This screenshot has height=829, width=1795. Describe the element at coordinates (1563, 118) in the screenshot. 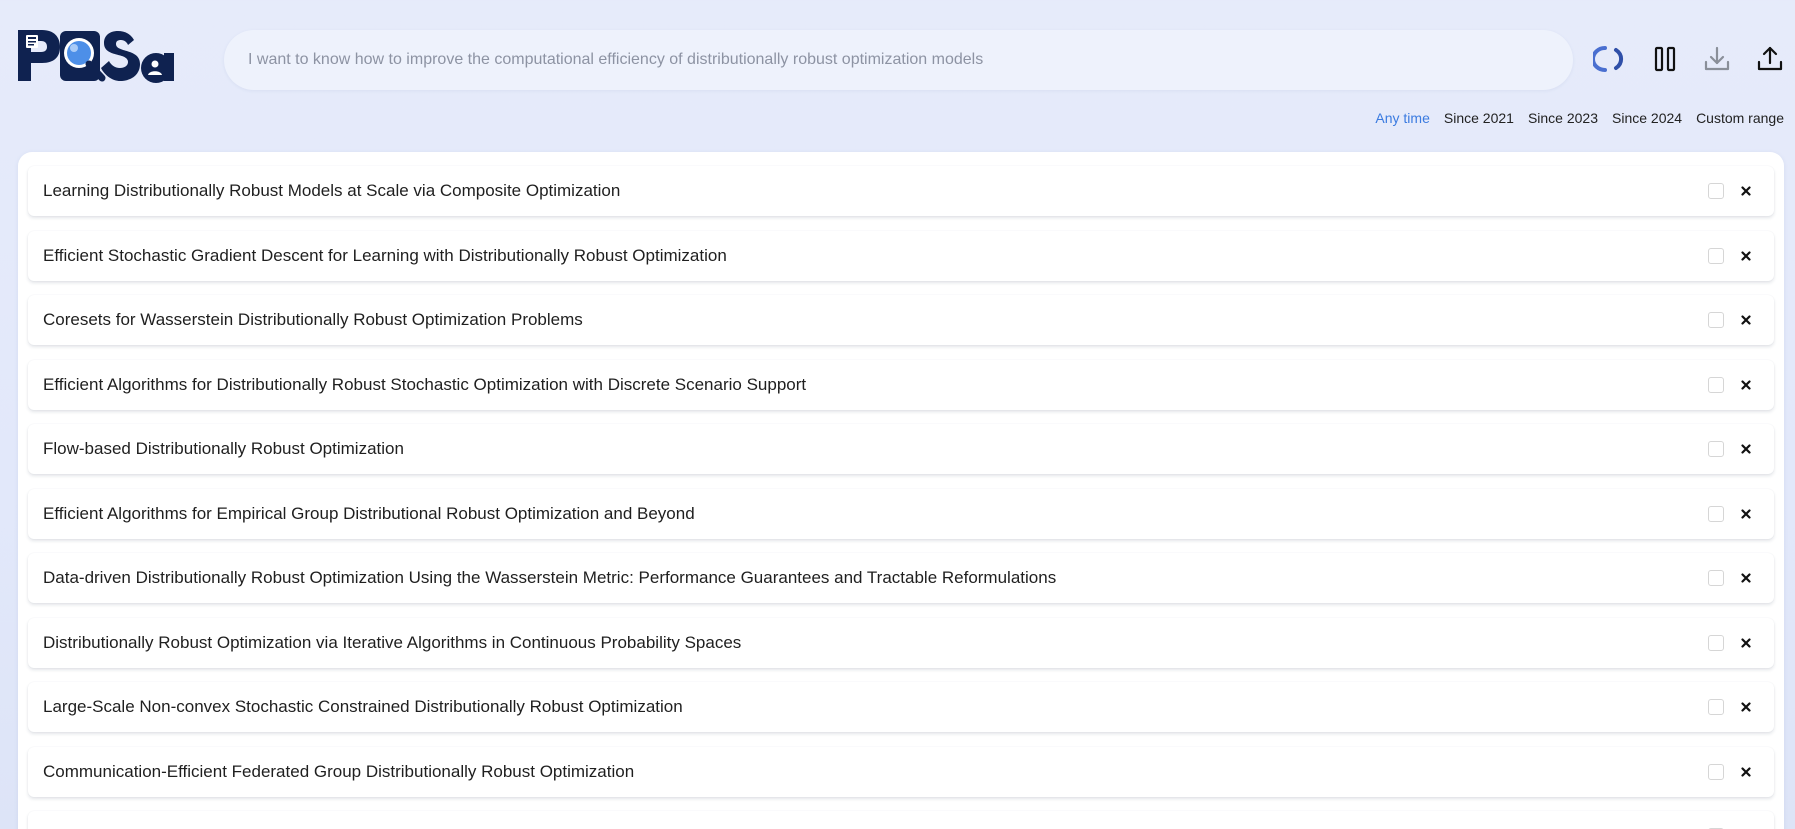

I see `filter-since-2023: Since 2023` at that location.